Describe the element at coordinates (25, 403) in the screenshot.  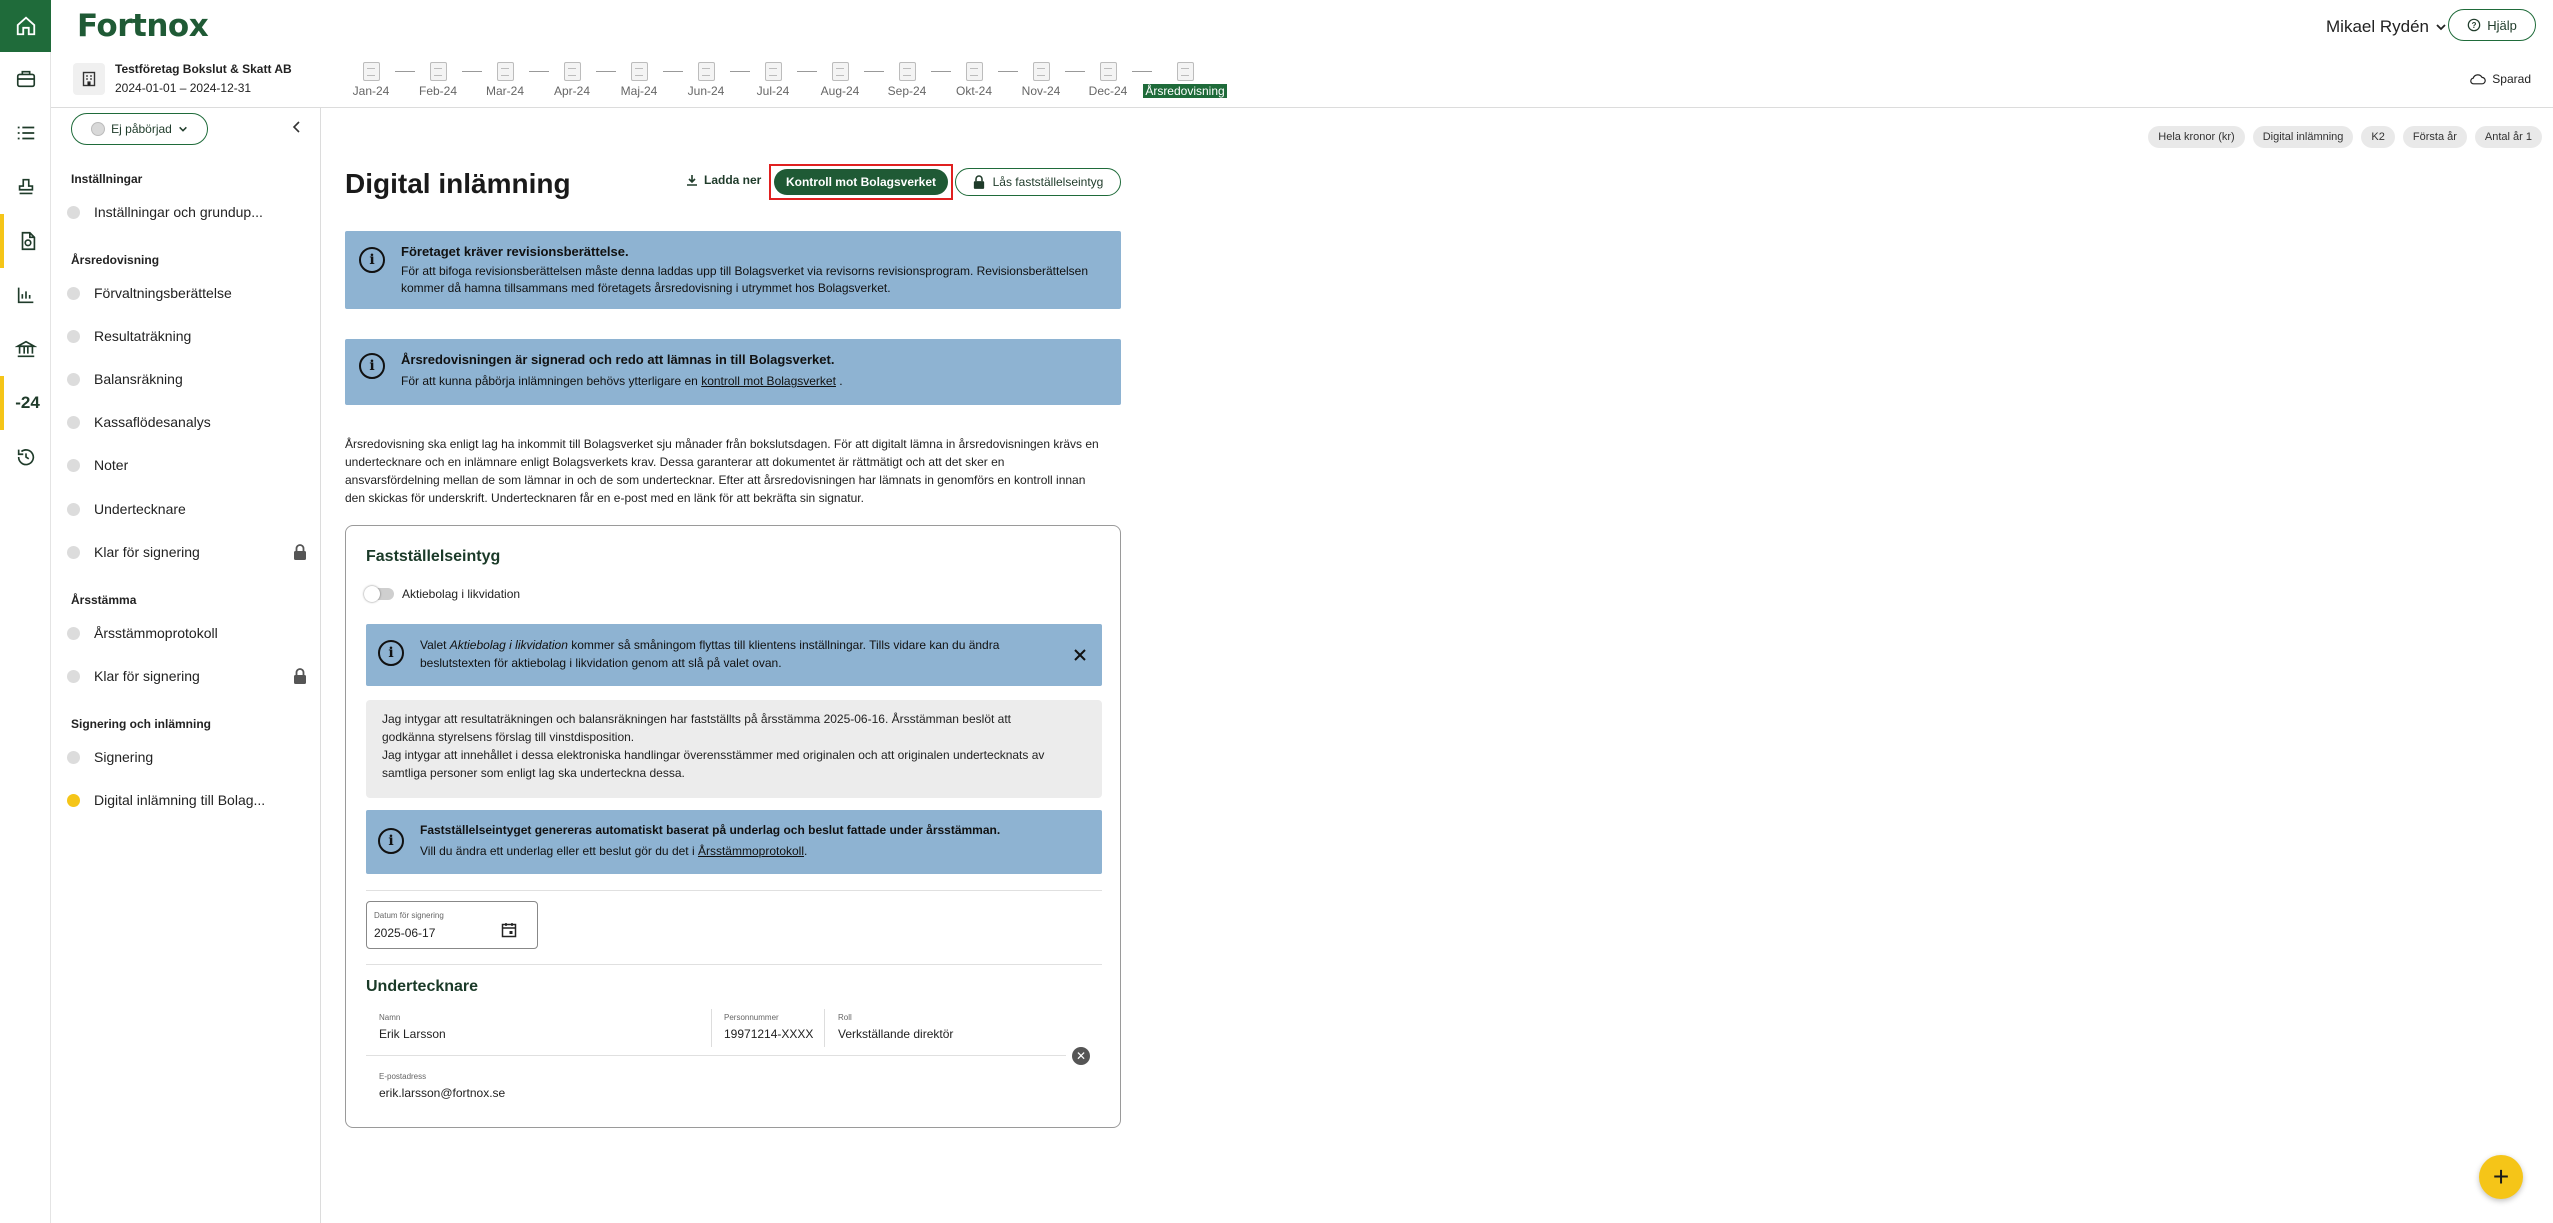
I see `fiscal-year-indicator: -24` at that location.